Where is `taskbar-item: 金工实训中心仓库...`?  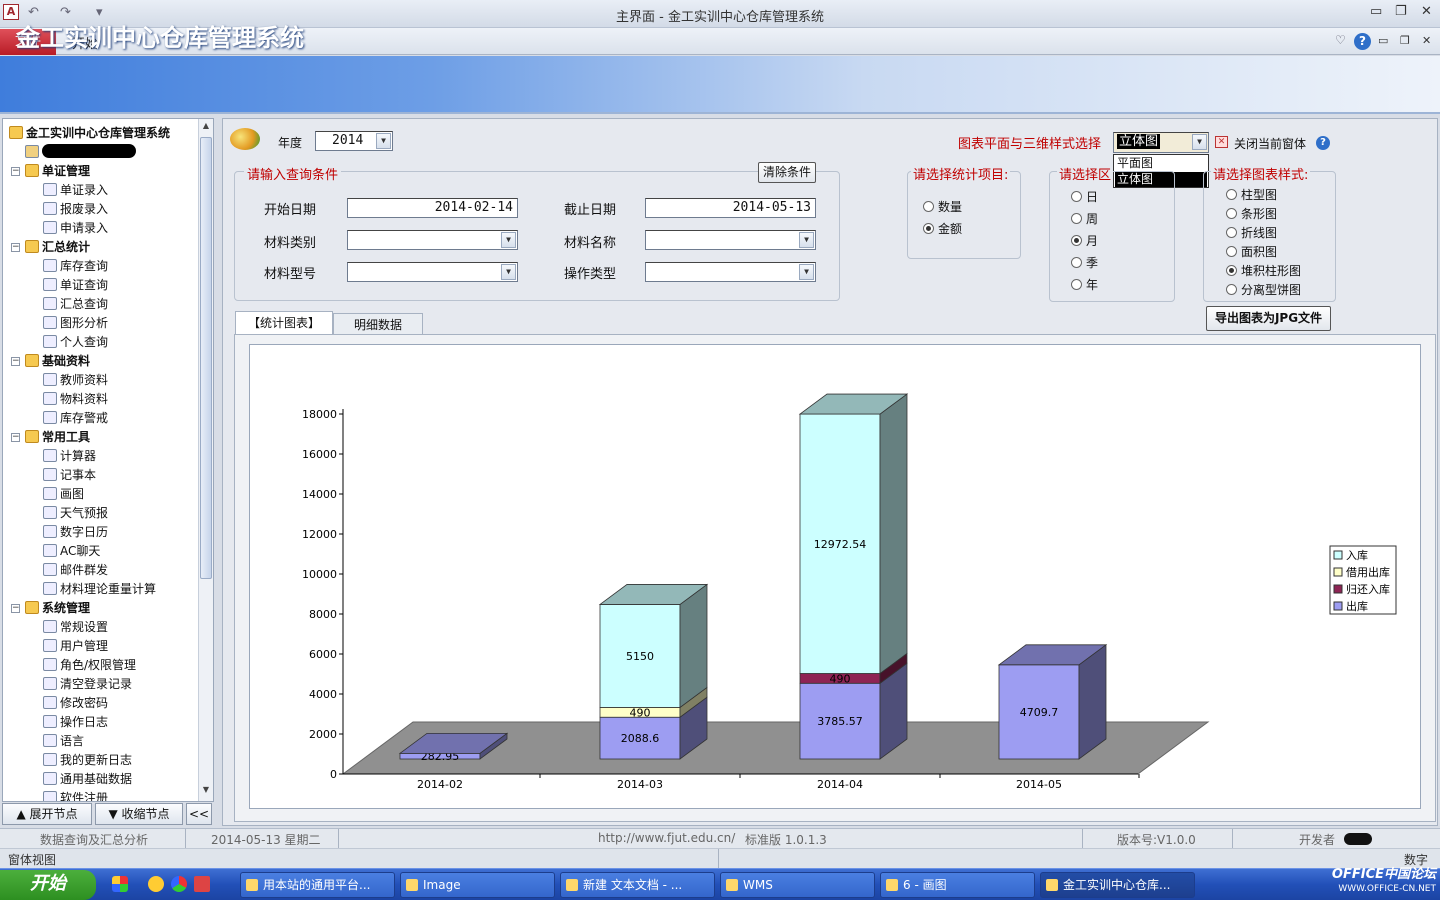 taskbar-item: 金工实训中心仓库... is located at coordinates (1117, 885).